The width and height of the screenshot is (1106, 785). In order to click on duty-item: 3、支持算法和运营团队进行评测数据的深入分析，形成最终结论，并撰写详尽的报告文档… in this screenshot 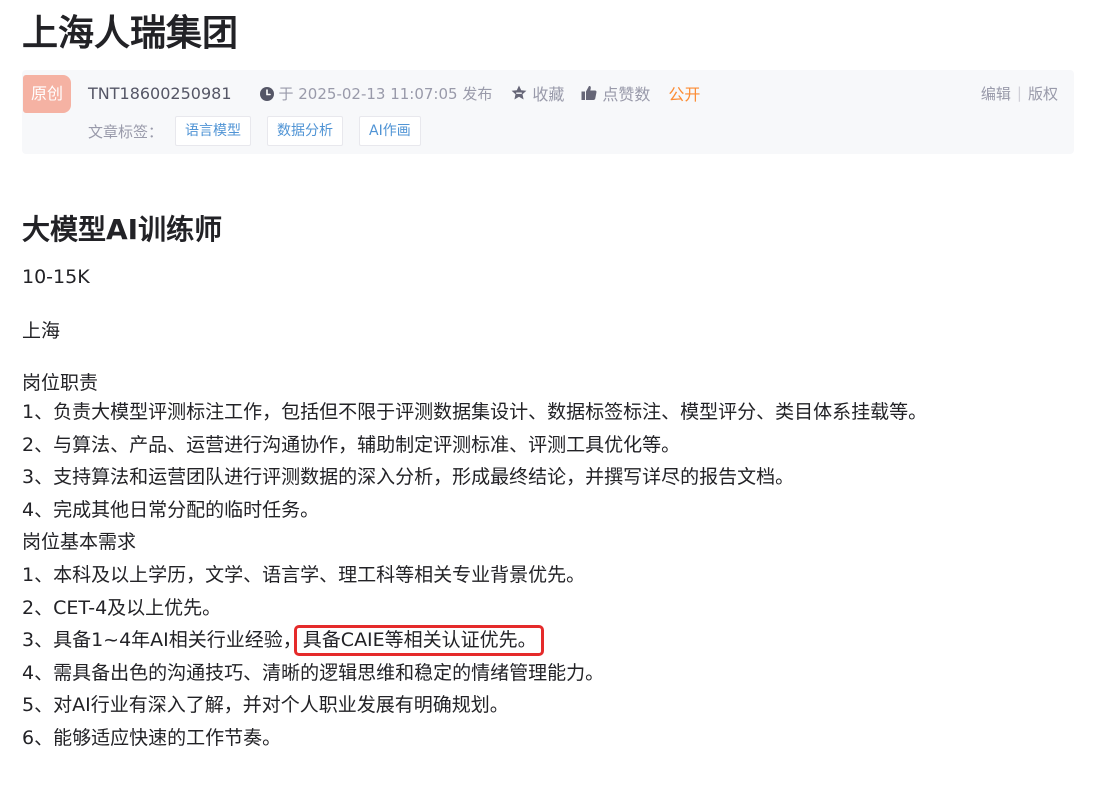, I will do `click(408, 477)`.